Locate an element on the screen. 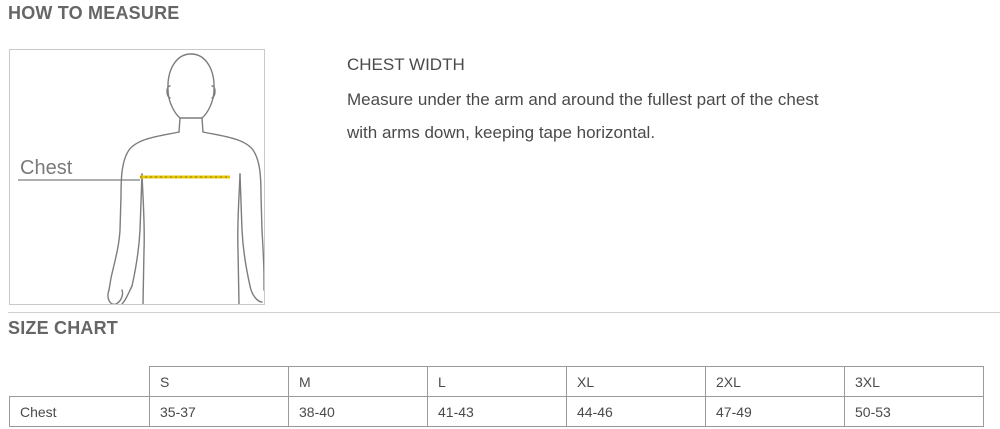 The image size is (1000, 429). size-header-cell: XL is located at coordinates (636, 381).